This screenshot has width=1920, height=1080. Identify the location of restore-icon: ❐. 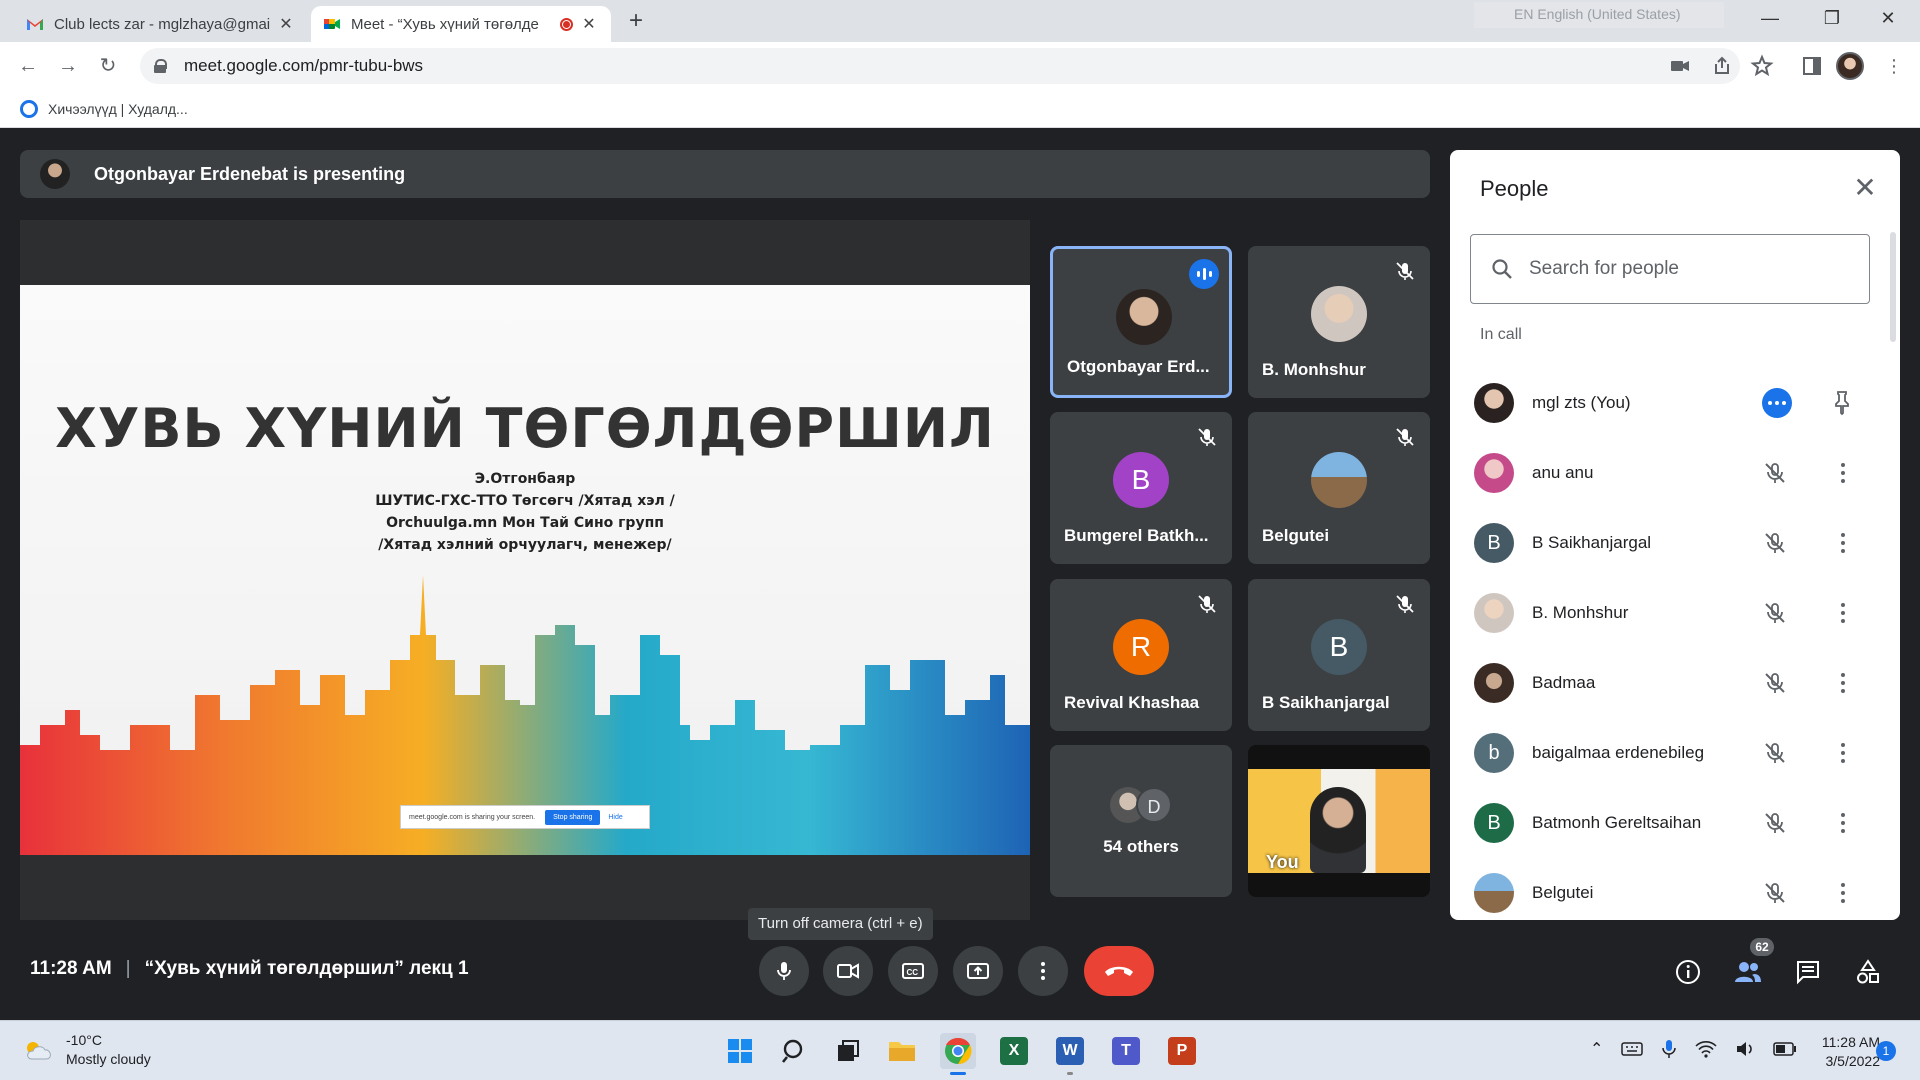
(1832, 18).